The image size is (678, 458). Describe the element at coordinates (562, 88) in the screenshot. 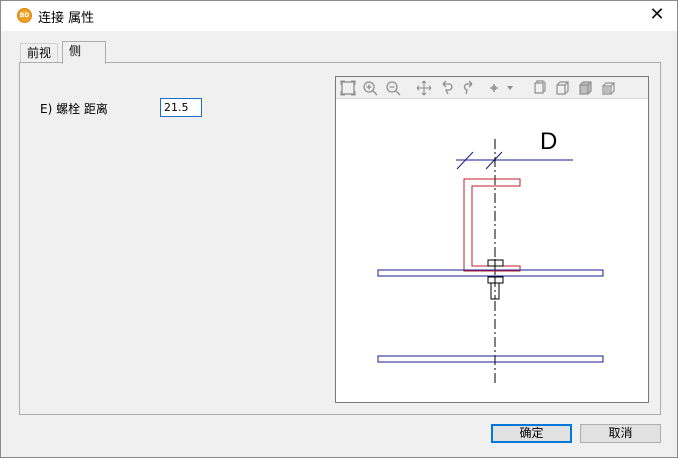

I see `view-side-icon` at that location.